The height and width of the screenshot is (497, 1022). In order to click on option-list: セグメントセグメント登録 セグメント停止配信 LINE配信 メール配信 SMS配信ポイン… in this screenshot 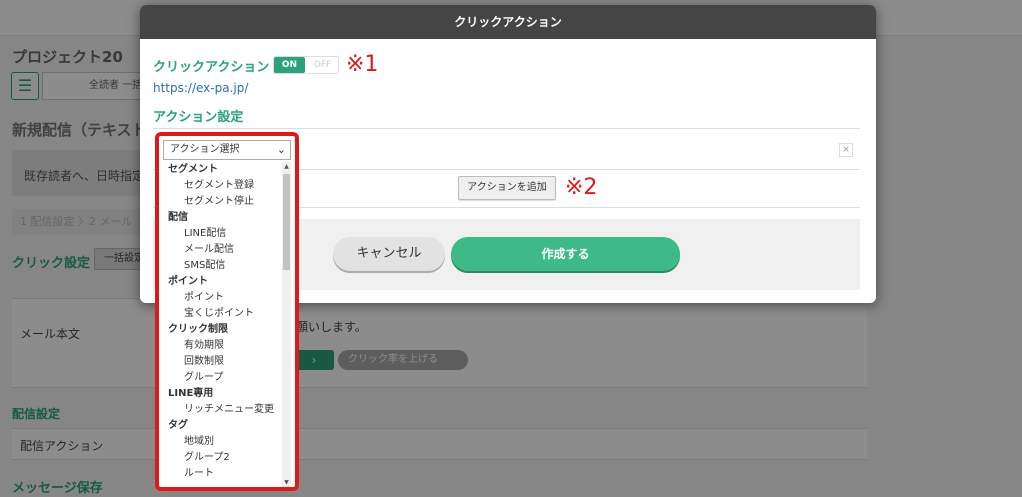, I will do `click(223, 324)`.